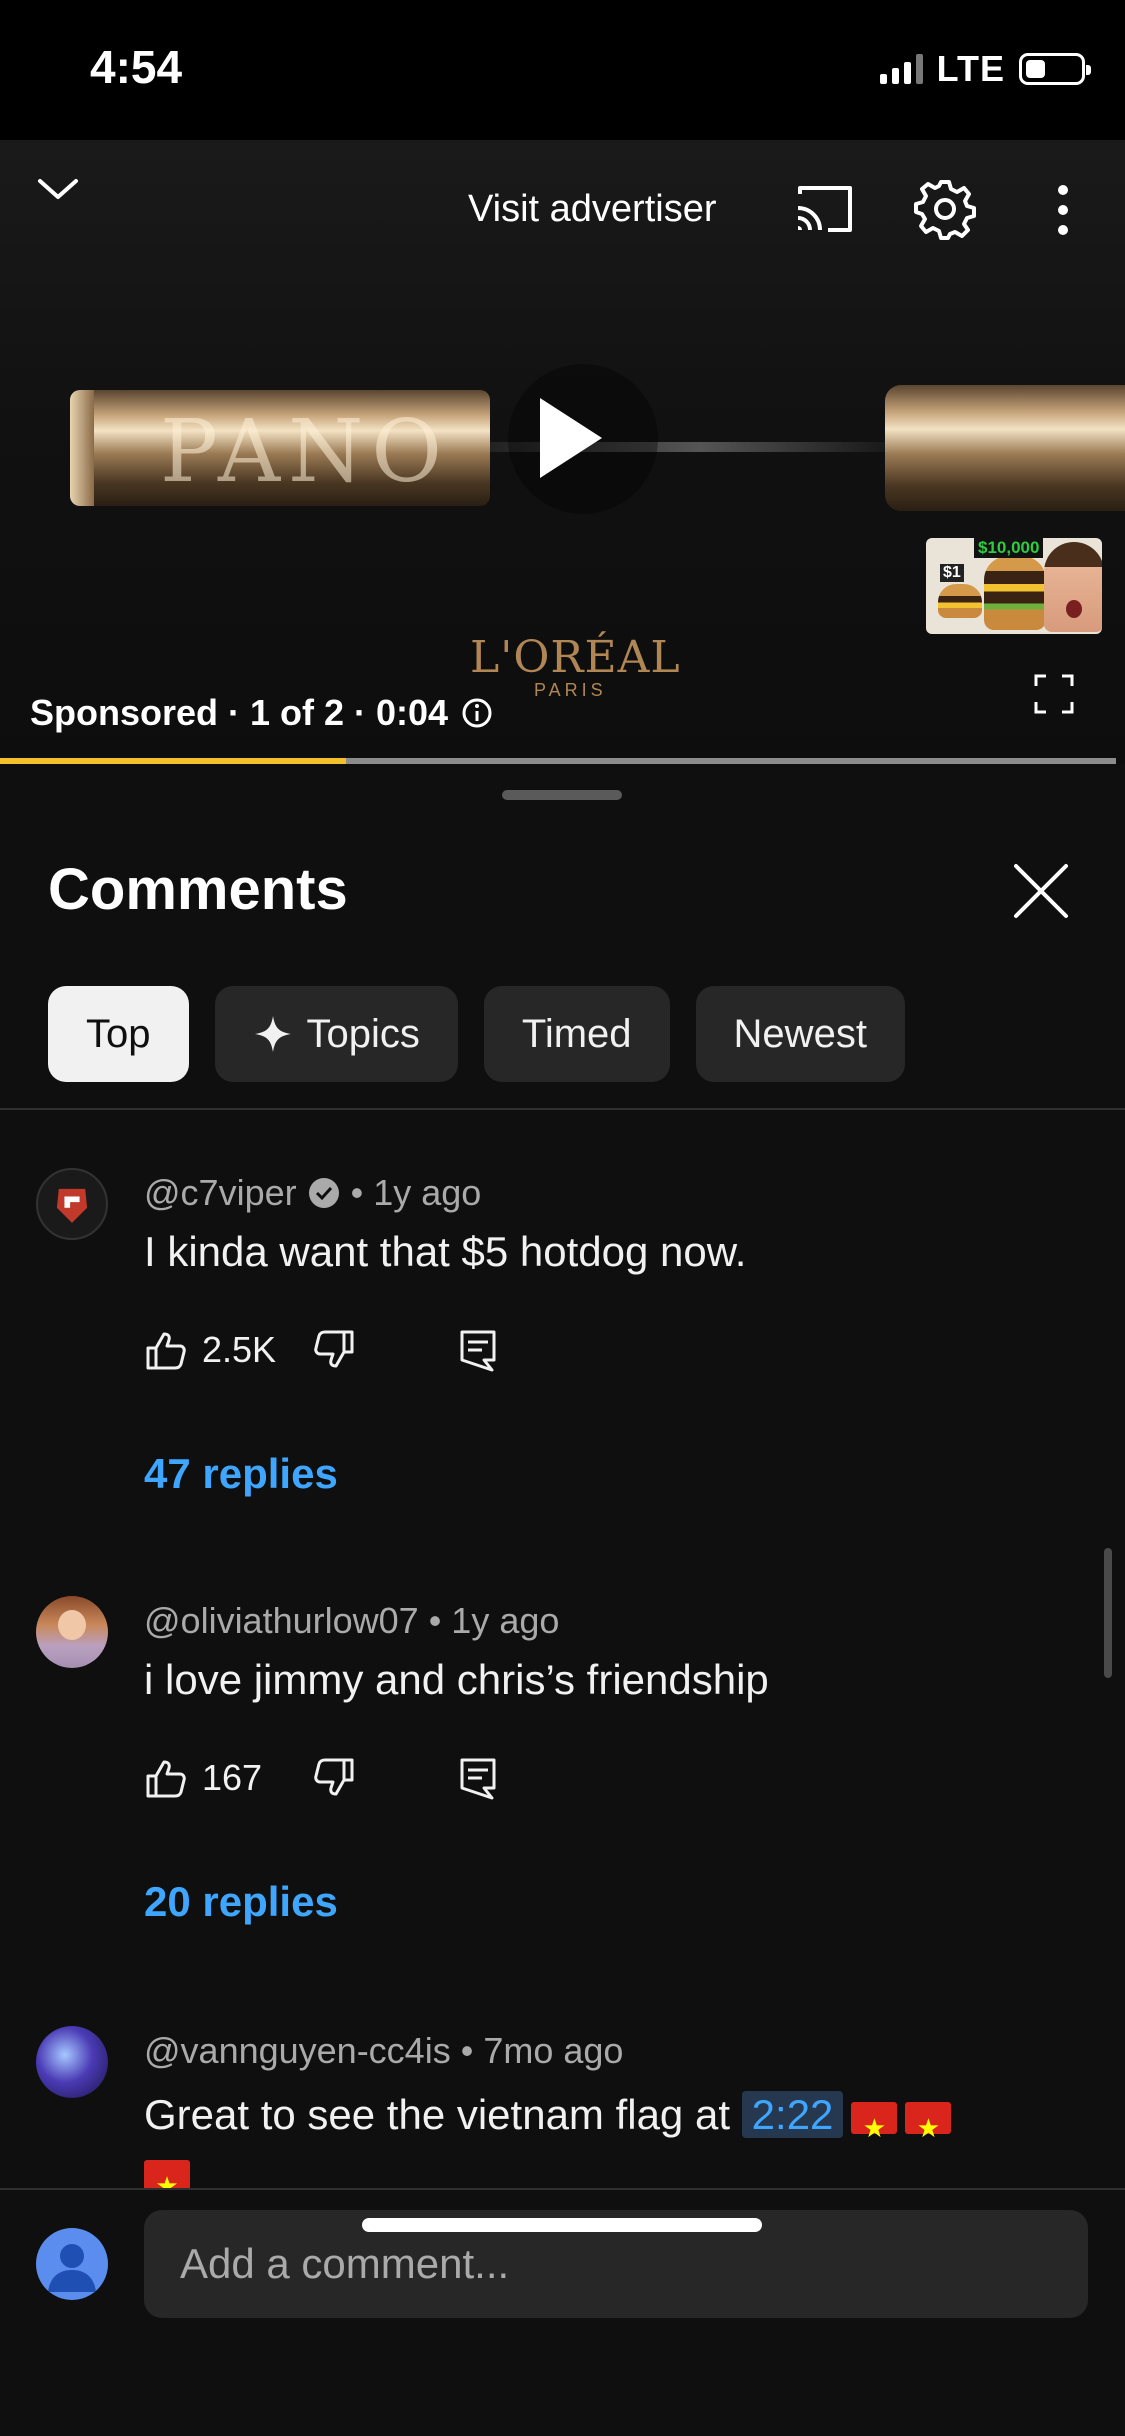 The width and height of the screenshot is (1125, 2436). What do you see at coordinates (281, 1621) in the screenshot?
I see `comment-author: @oliviathurlow07` at bounding box center [281, 1621].